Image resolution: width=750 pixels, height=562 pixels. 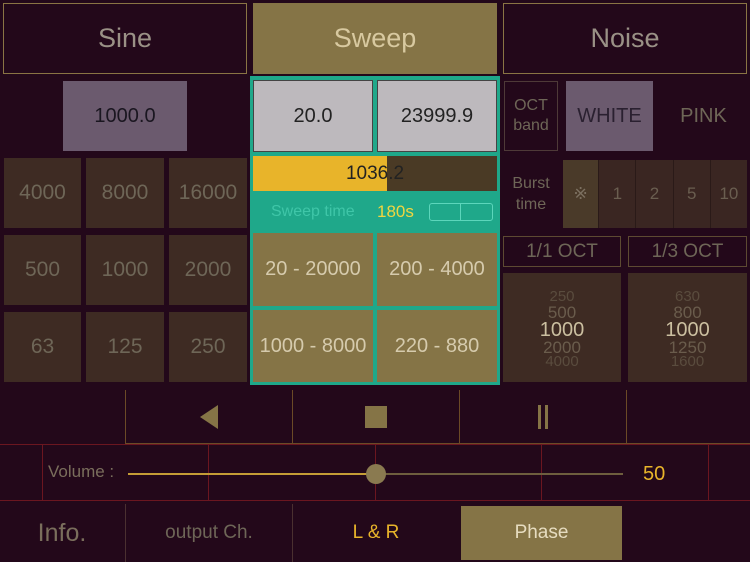 I want to click on oct-1-1-button: 1/1 OCT, so click(x=562, y=251).